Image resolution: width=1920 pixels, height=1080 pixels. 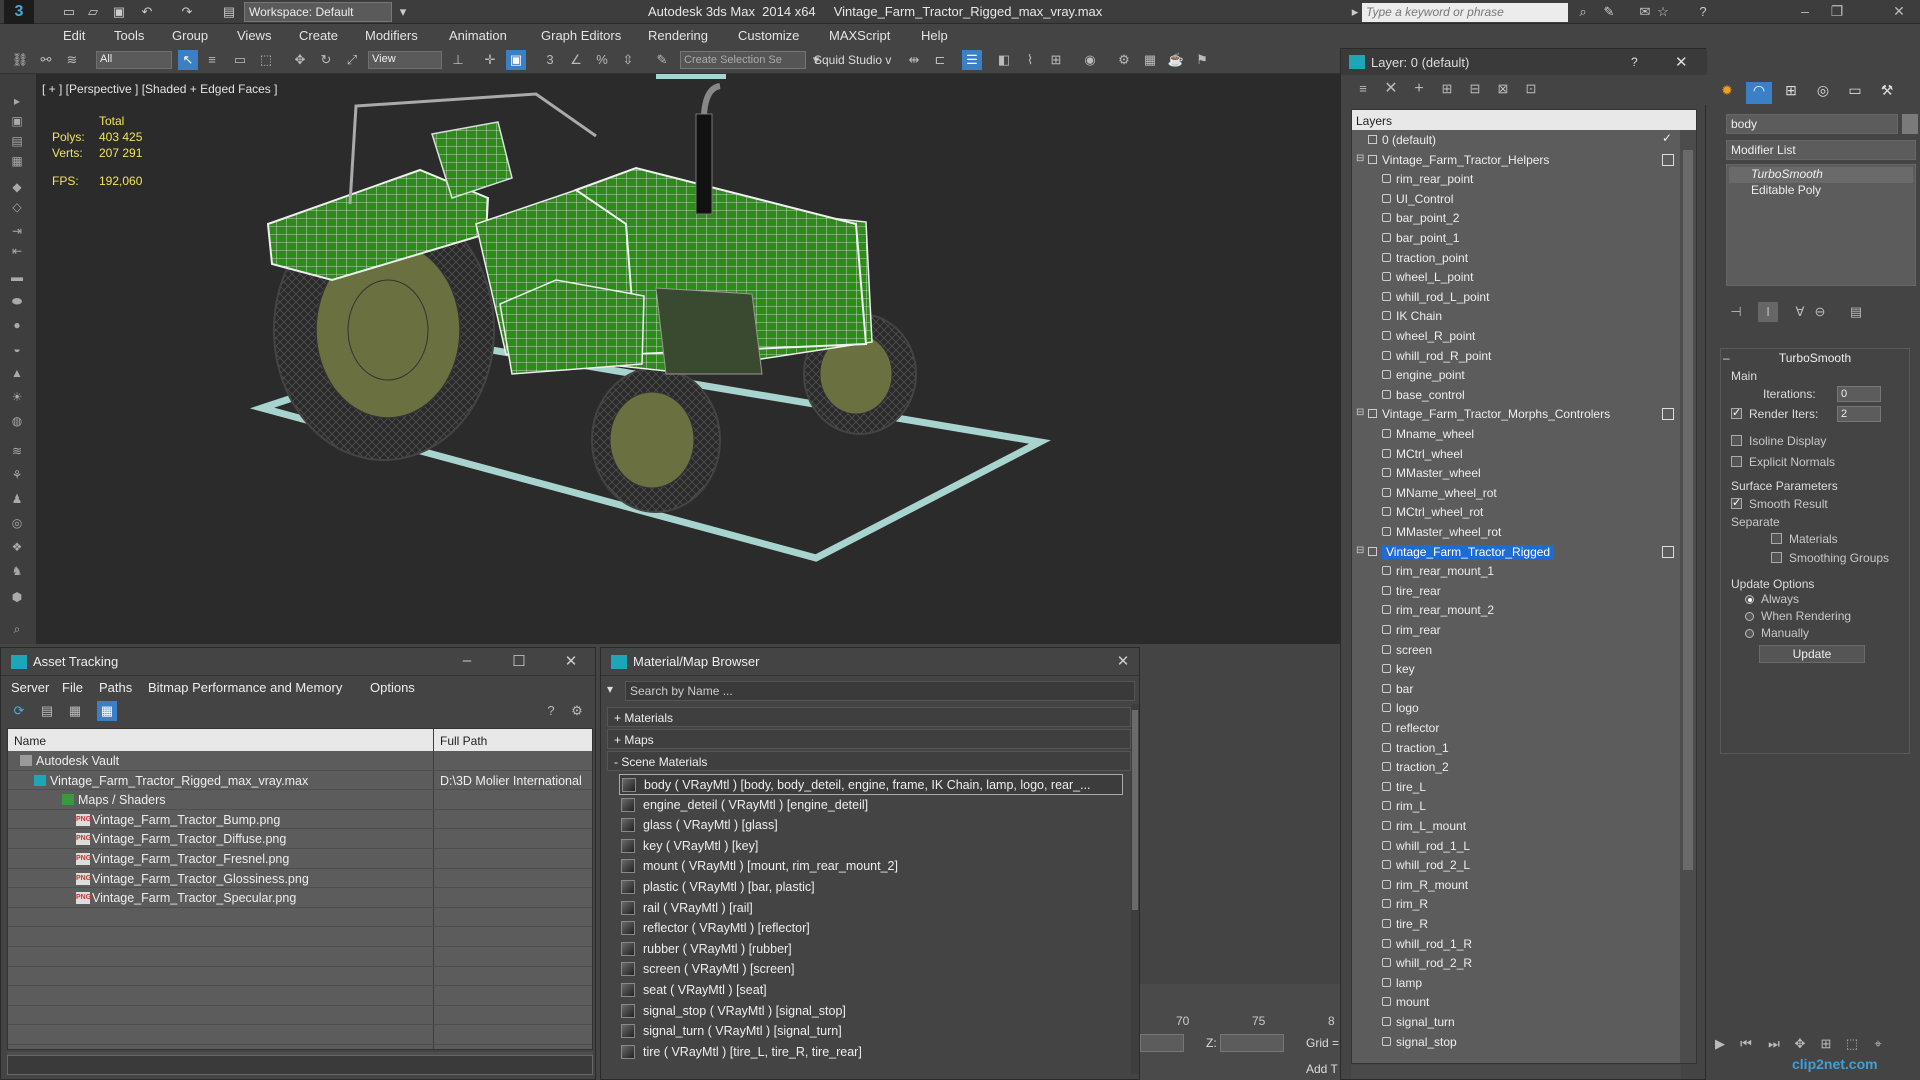 What do you see at coordinates (871, 1031) in the screenshot?
I see `material-row: signal_turn ( VRayMtl ) [signal_turn]` at bounding box center [871, 1031].